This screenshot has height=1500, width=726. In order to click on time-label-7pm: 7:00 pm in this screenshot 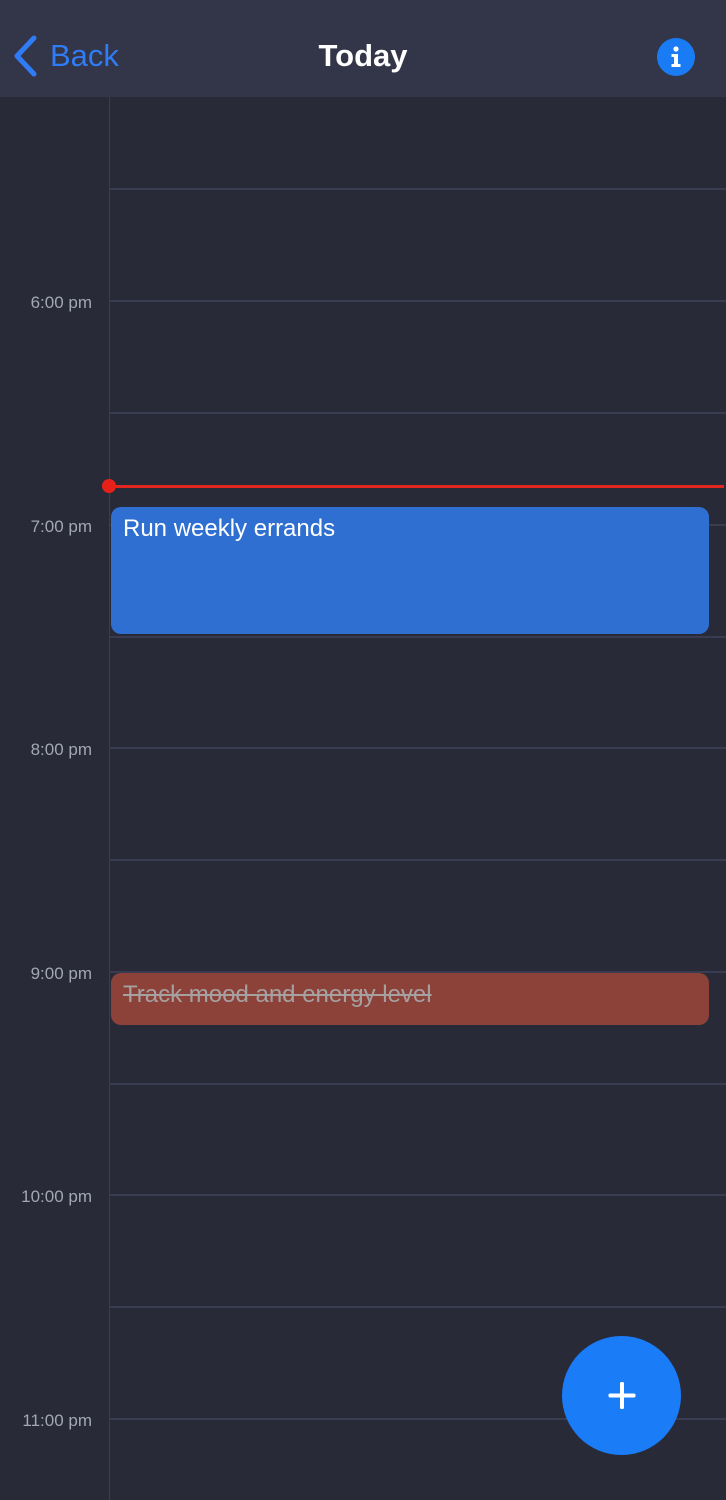, I will do `click(61, 526)`.